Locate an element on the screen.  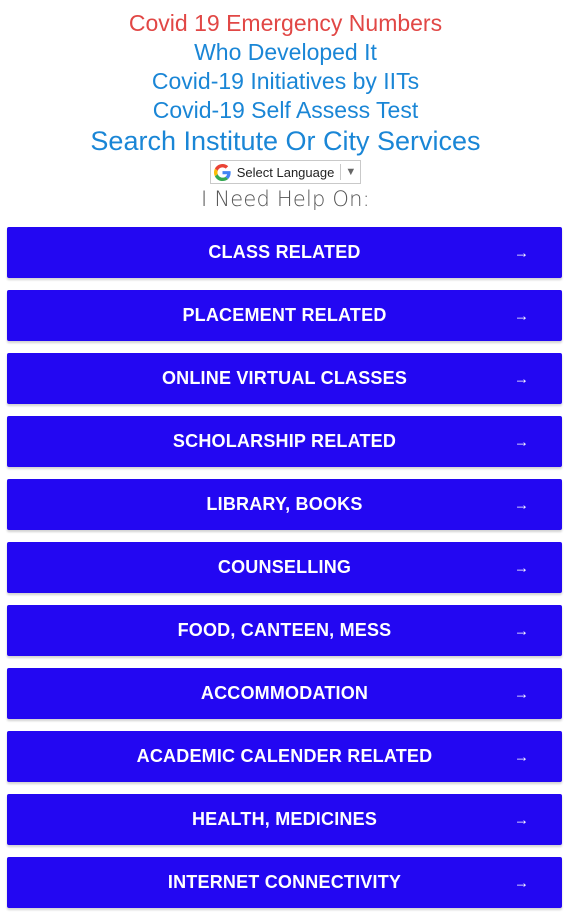
button-label: COUNSELLING is located at coordinates (284, 567).